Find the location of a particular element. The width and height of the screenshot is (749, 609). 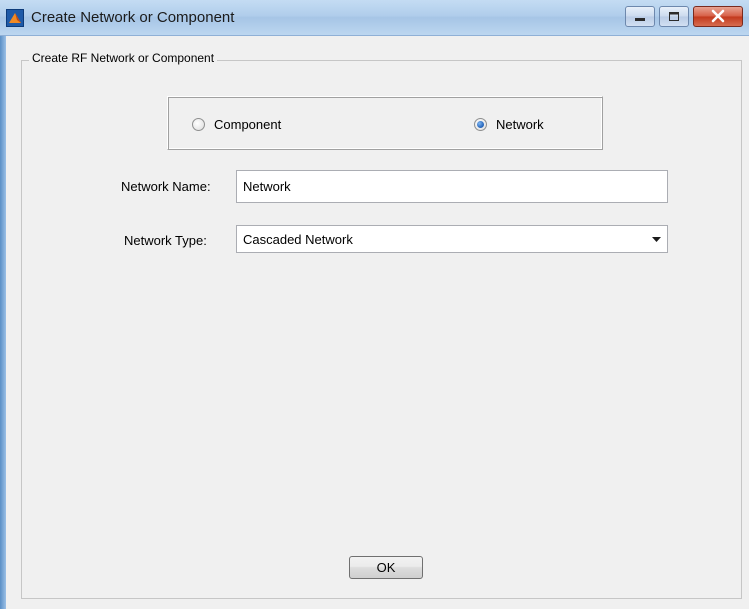

window-title: Create Network or Component is located at coordinates (133, 17).